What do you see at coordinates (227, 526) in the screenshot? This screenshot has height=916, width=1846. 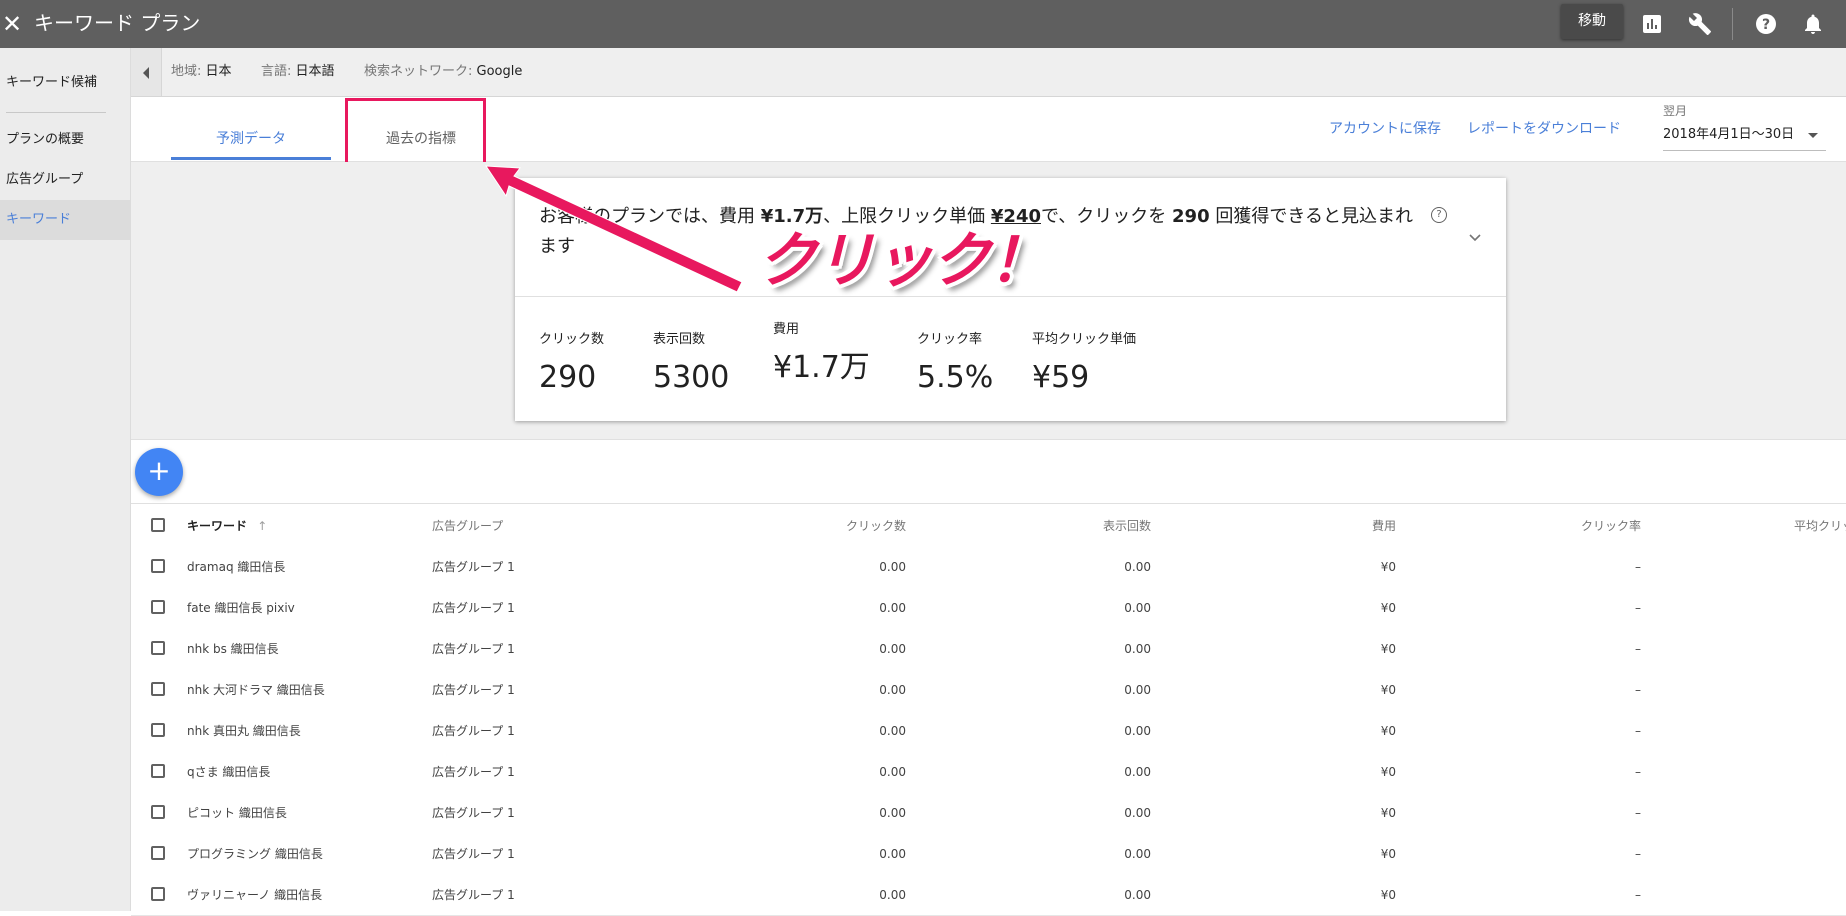 I see `column-header-keyword: キーワード ↑` at bounding box center [227, 526].